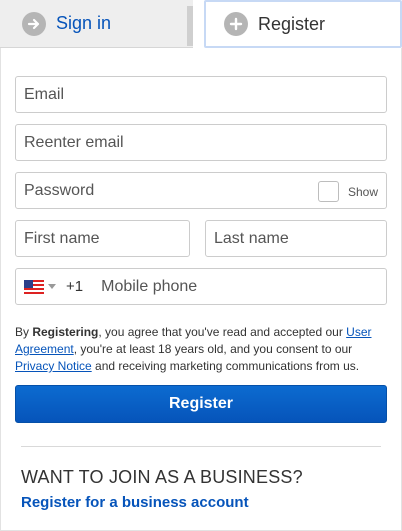 This screenshot has height=531, width=402. Describe the element at coordinates (75, 286) in the screenshot. I see `country-code: +1` at that location.